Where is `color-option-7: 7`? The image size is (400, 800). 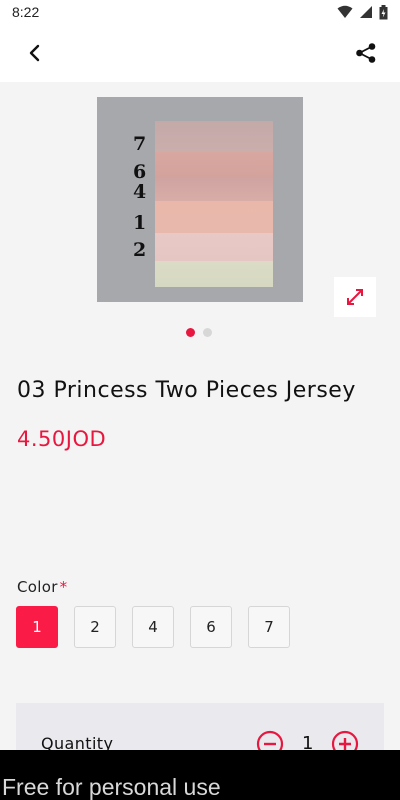
color-option-7: 7 is located at coordinates (269, 627).